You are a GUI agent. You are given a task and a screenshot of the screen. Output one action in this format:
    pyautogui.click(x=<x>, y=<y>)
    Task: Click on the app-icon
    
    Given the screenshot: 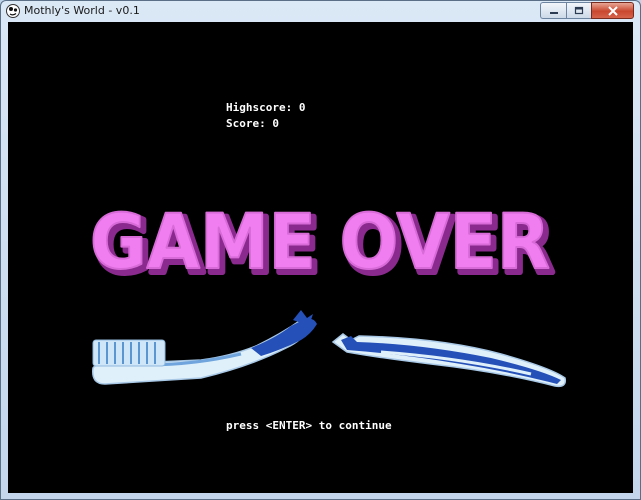 What is the action you would take?
    pyautogui.click(x=13, y=11)
    